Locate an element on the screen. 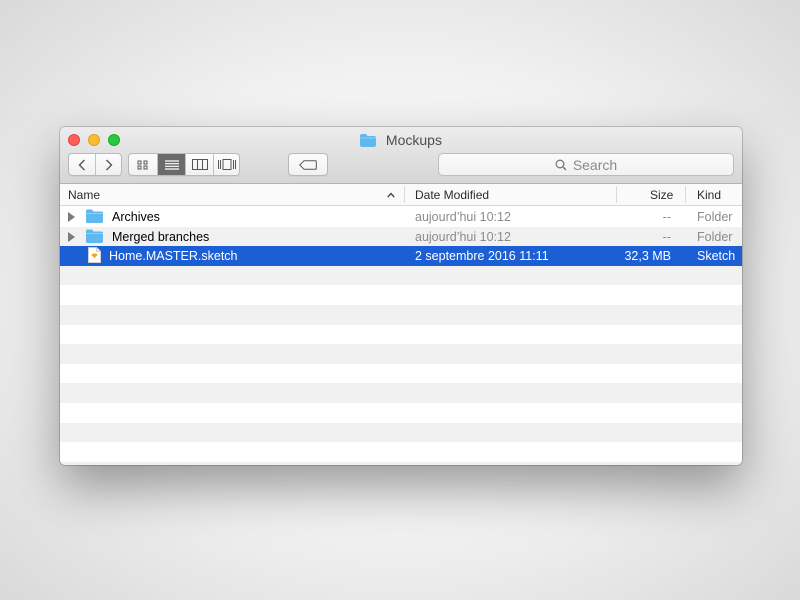 This screenshot has height=600, width=800. edit-tags-button is located at coordinates (308, 164).